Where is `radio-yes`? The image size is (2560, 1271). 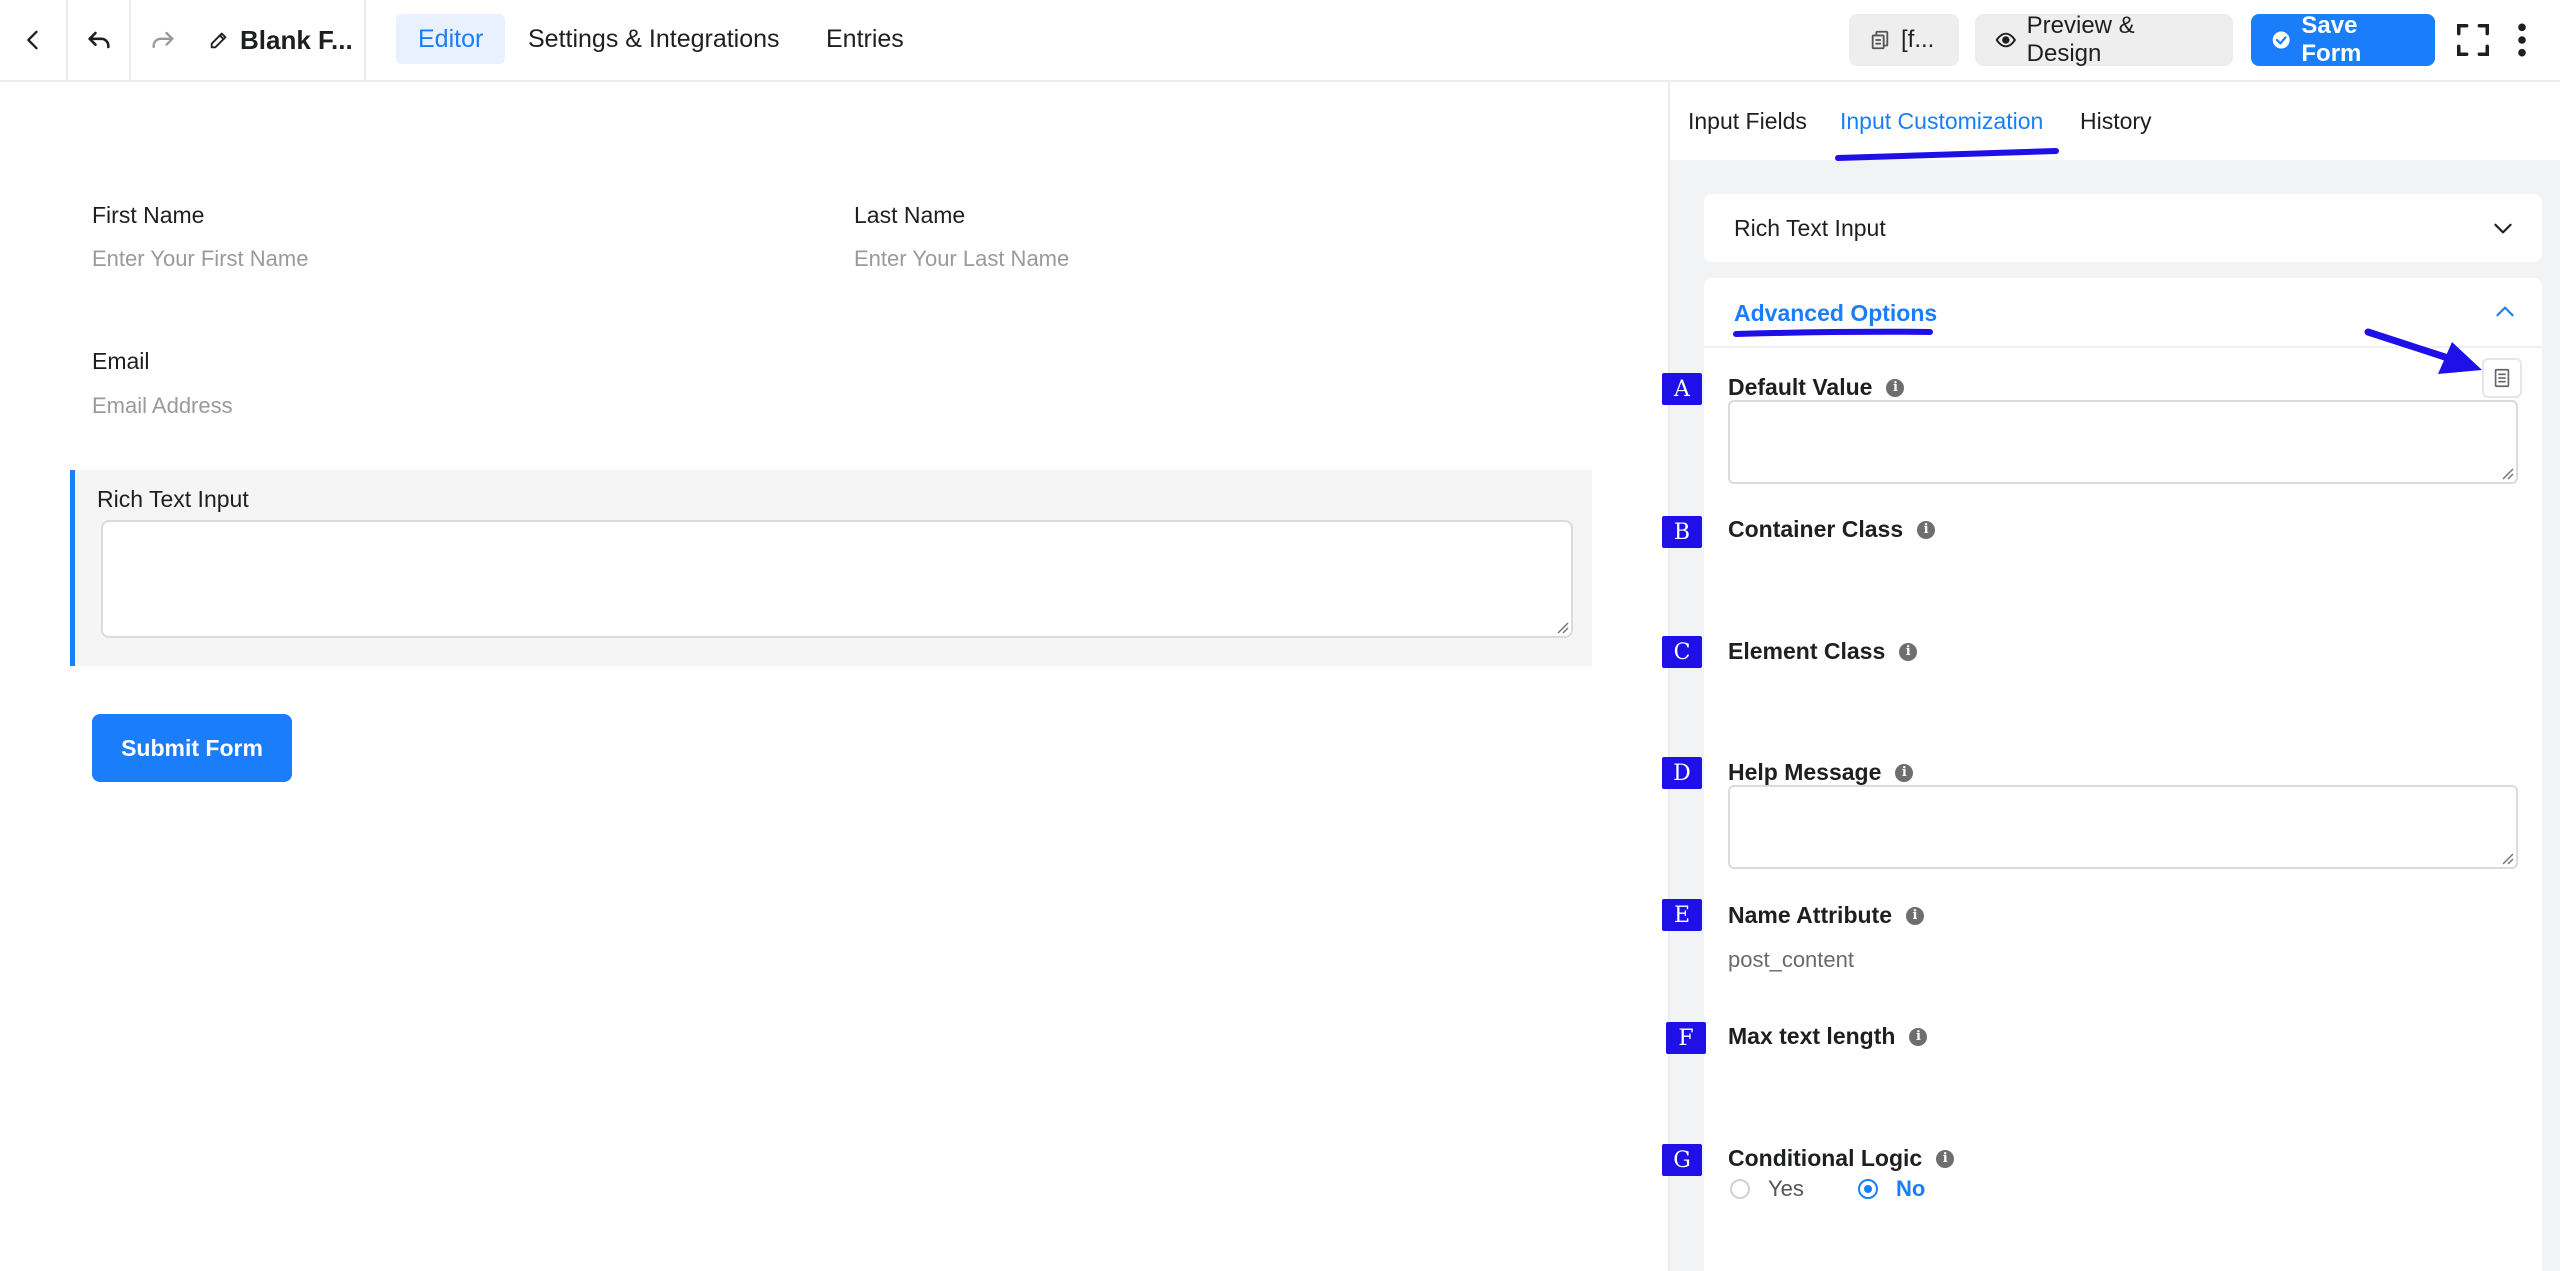
radio-yes is located at coordinates (1740, 1189).